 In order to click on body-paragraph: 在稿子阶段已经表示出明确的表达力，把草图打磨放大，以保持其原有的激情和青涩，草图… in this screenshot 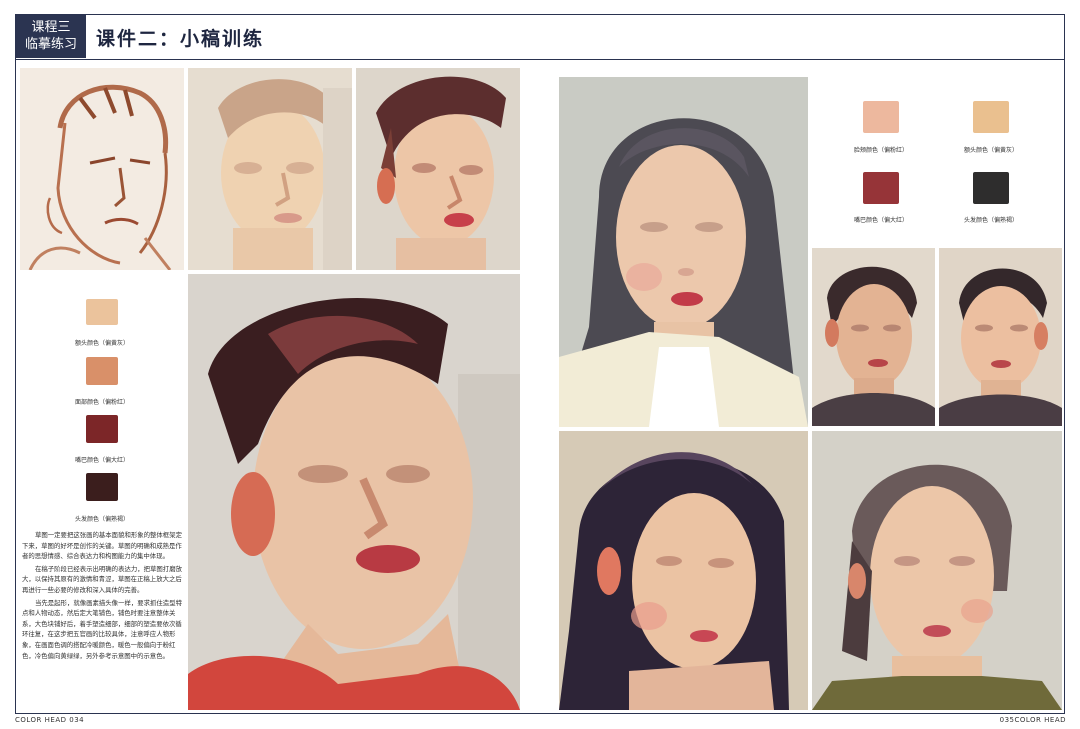, I will do `click(102, 579)`.